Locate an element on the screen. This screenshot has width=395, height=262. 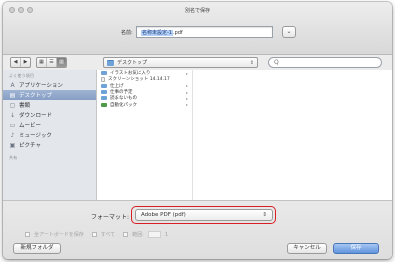
format-highlight-annotation is located at coordinates (203, 215).